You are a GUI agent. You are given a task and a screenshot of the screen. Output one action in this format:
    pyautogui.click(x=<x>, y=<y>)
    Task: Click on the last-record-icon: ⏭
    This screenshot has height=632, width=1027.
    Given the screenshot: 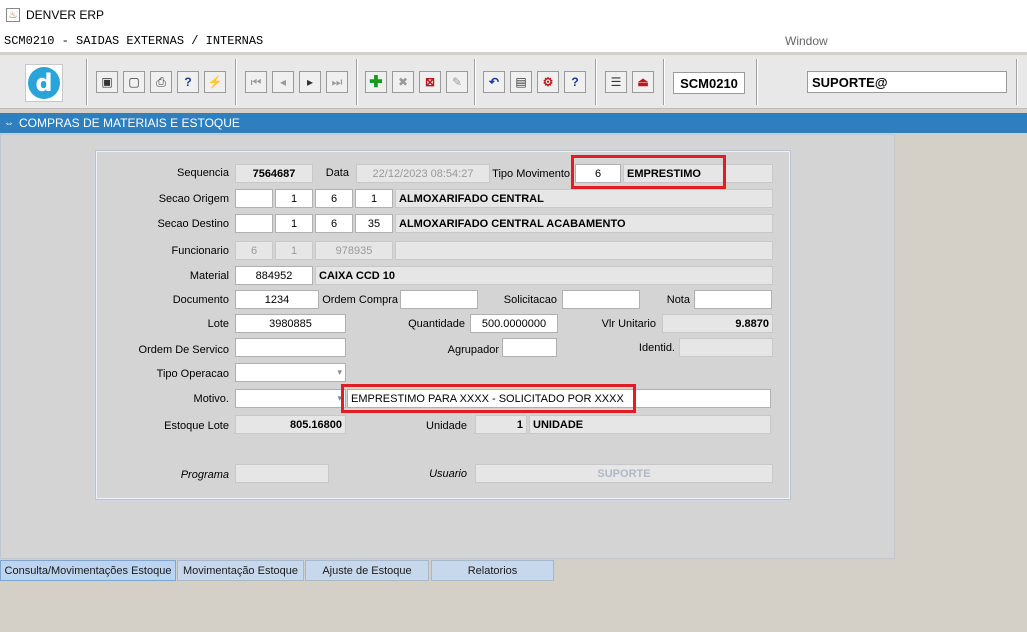 What is the action you would take?
    pyautogui.click(x=337, y=82)
    